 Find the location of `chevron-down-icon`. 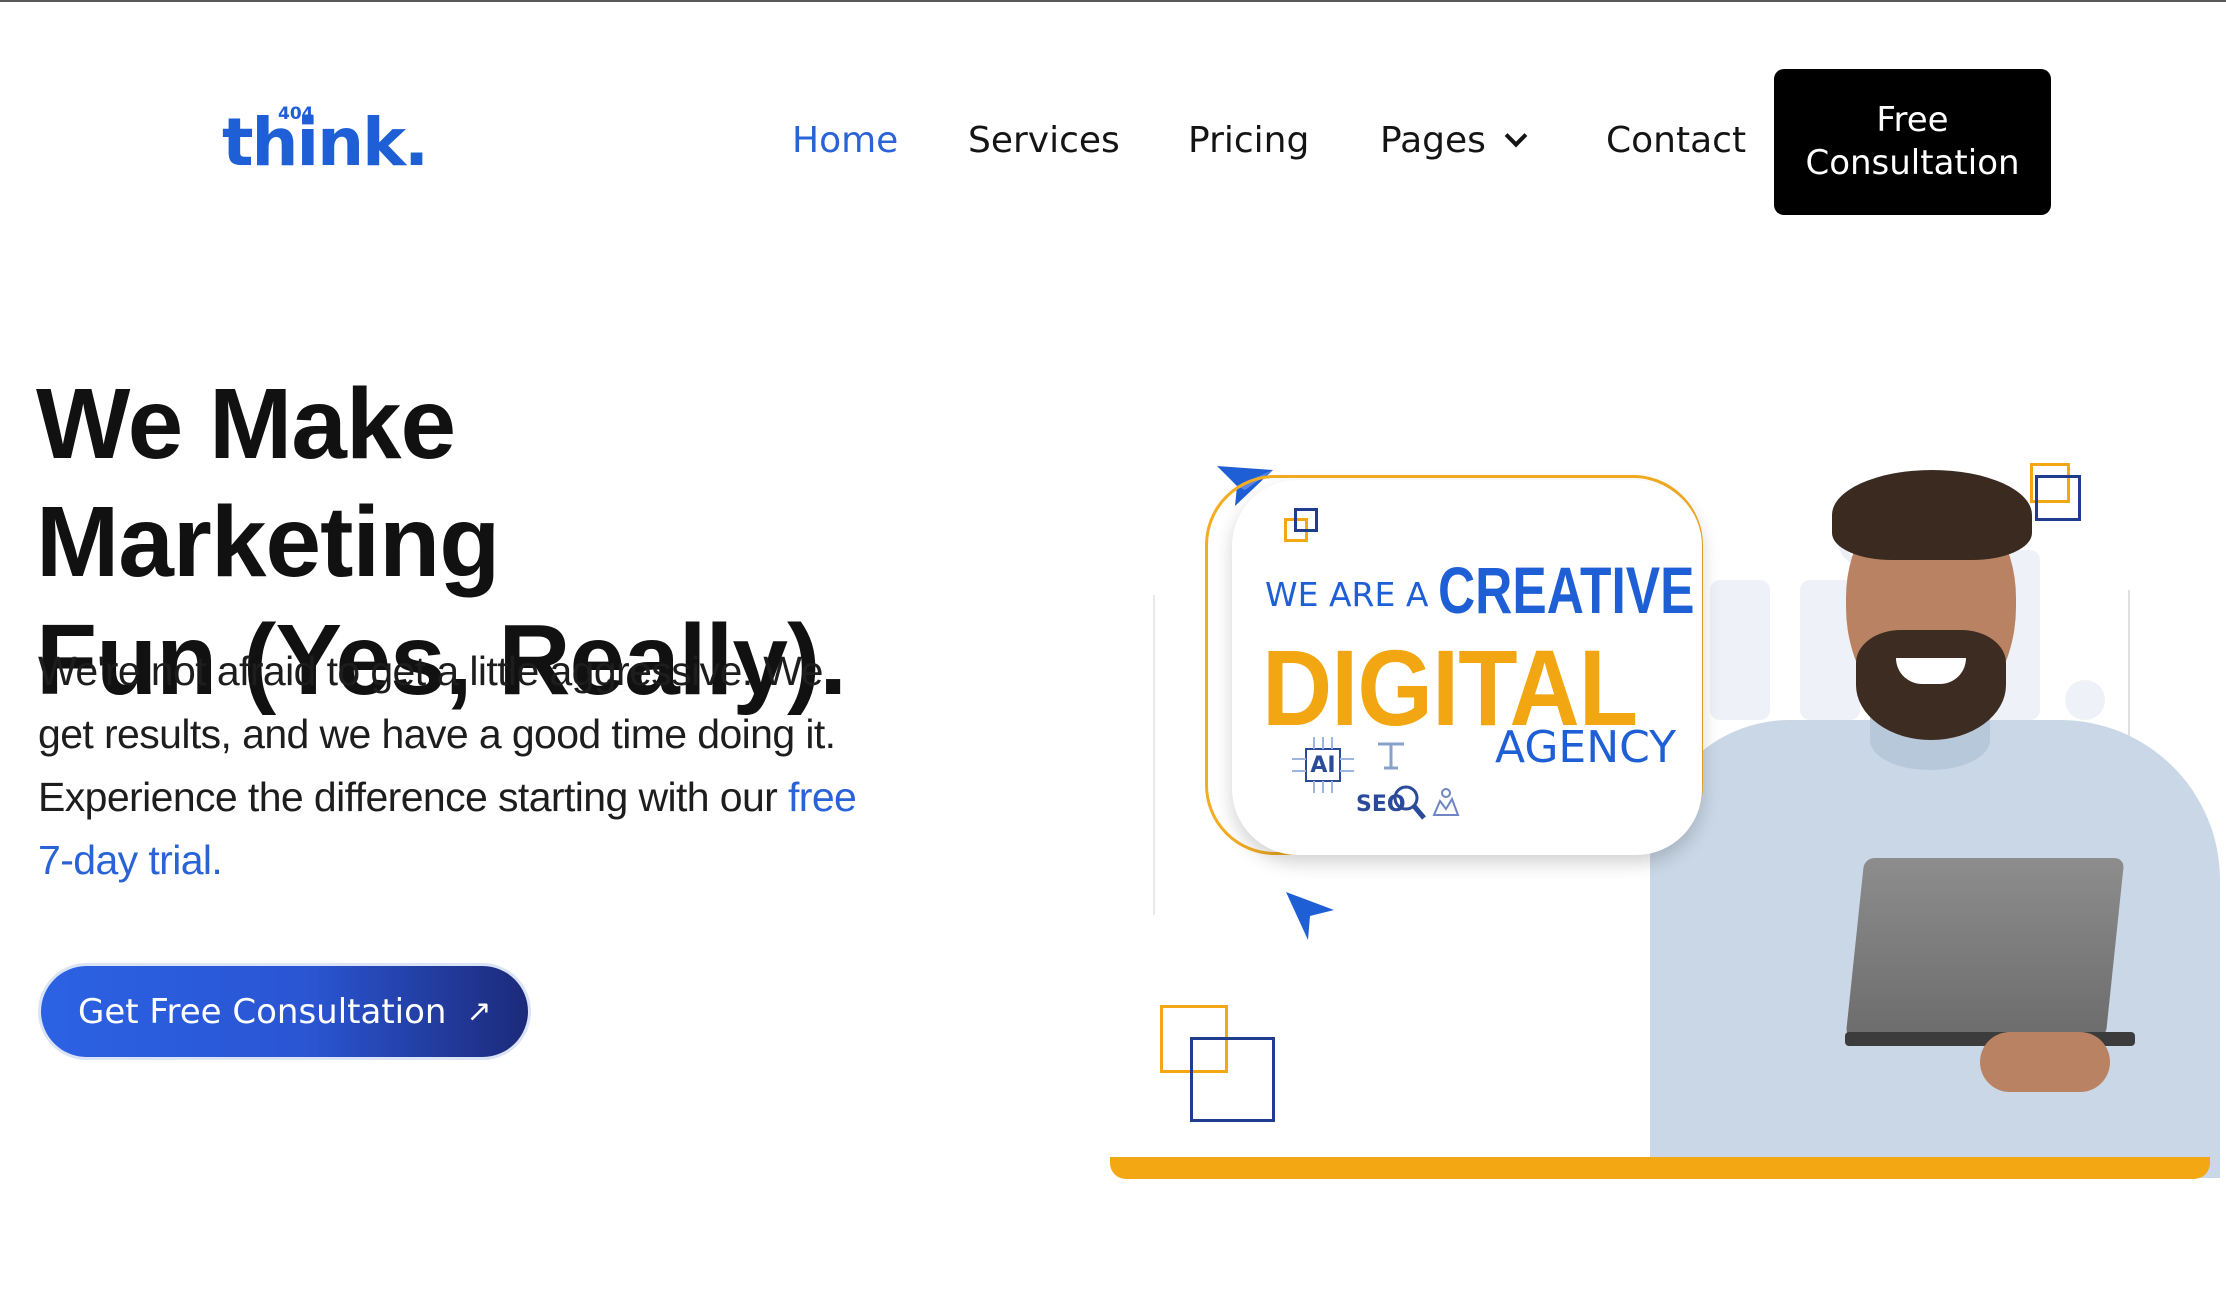

chevron-down-icon is located at coordinates (1516, 136).